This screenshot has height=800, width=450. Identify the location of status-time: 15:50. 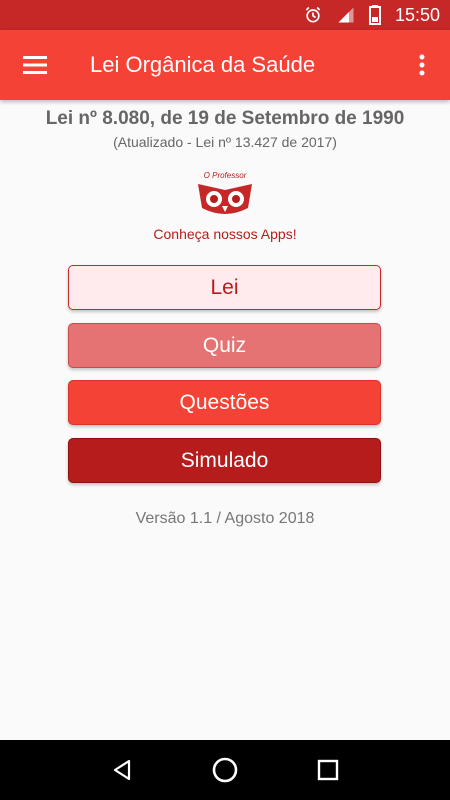
(417, 14).